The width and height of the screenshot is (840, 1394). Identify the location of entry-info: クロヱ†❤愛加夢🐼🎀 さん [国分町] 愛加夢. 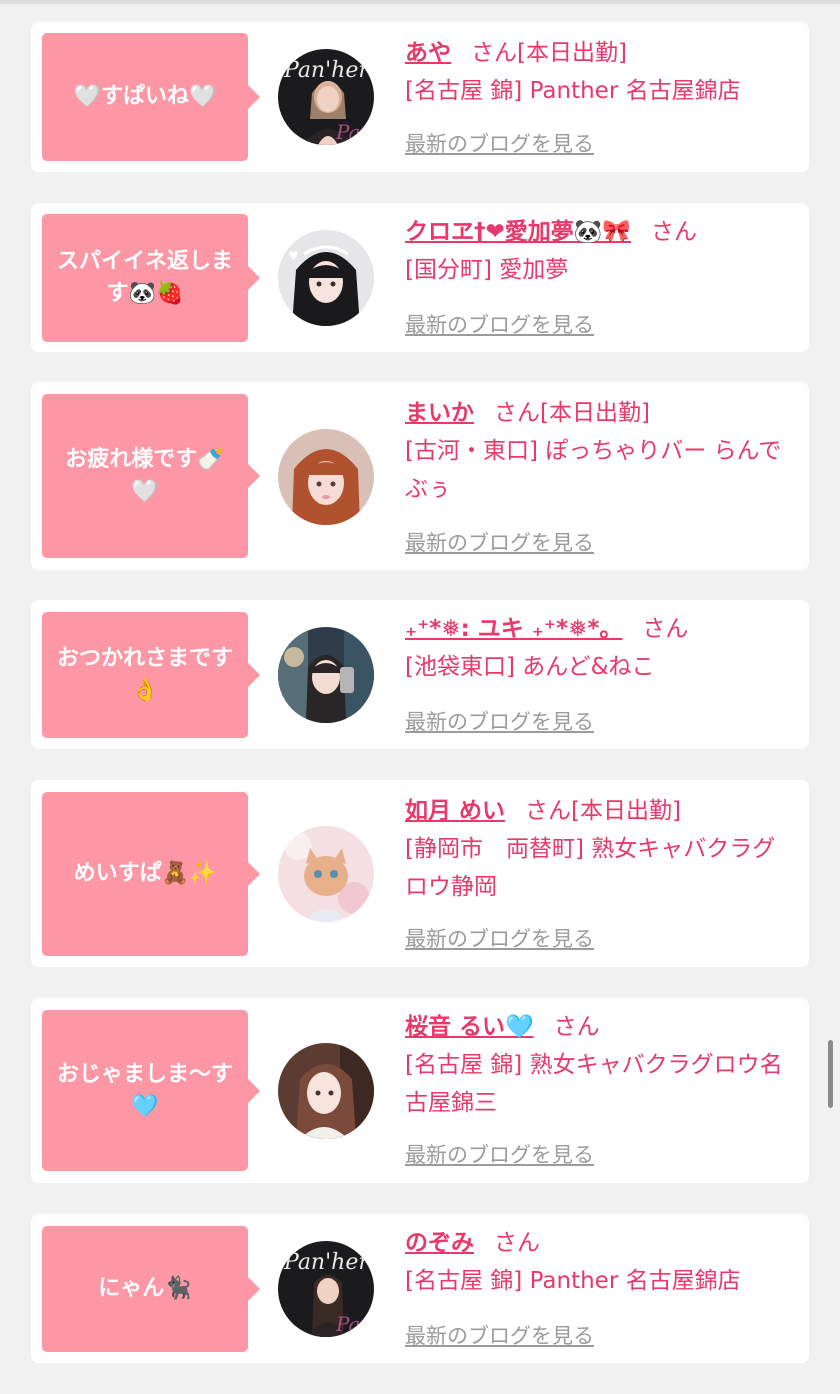
(600, 251).